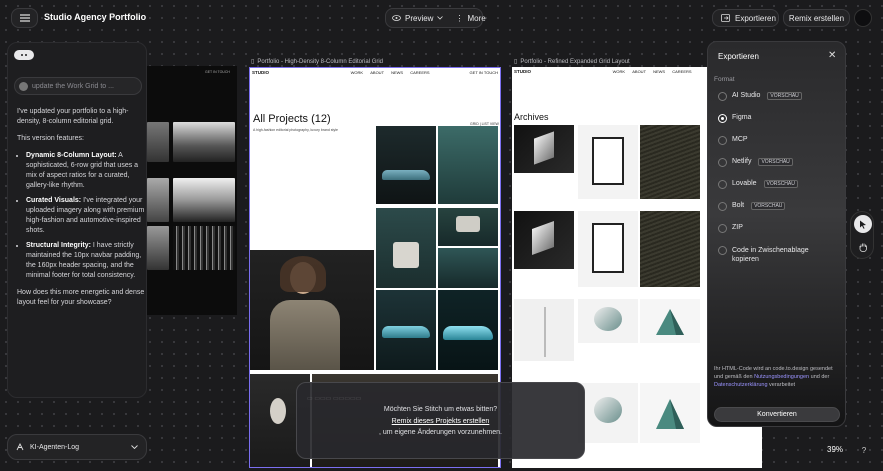 The height and width of the screenshot is (471, 883). I want to click on note-text: verarbeitet, so click(781, 385).